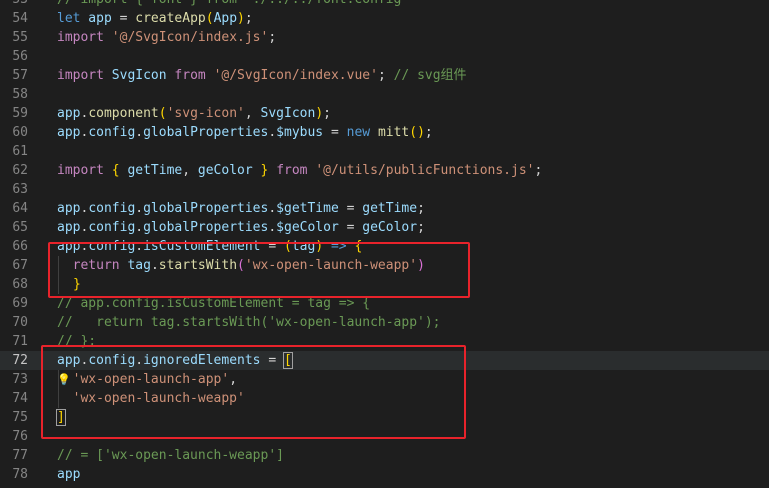 Image resolution: width=769 pixels, height=488 pixels. Describe the element at coordinates (190, 37) in the screenshot. I see `code-token: '@/SvgIcon/index.js'` at that location.